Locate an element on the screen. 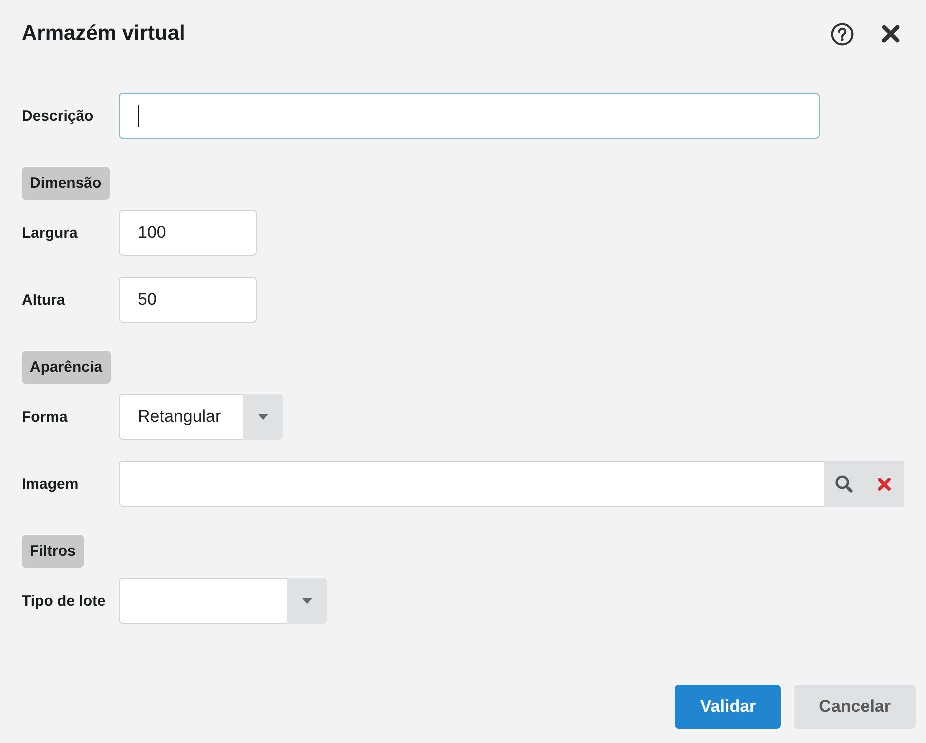 The width and height of the screenshot is (926, 743). text-cursor is located at coordinates (138, 116).